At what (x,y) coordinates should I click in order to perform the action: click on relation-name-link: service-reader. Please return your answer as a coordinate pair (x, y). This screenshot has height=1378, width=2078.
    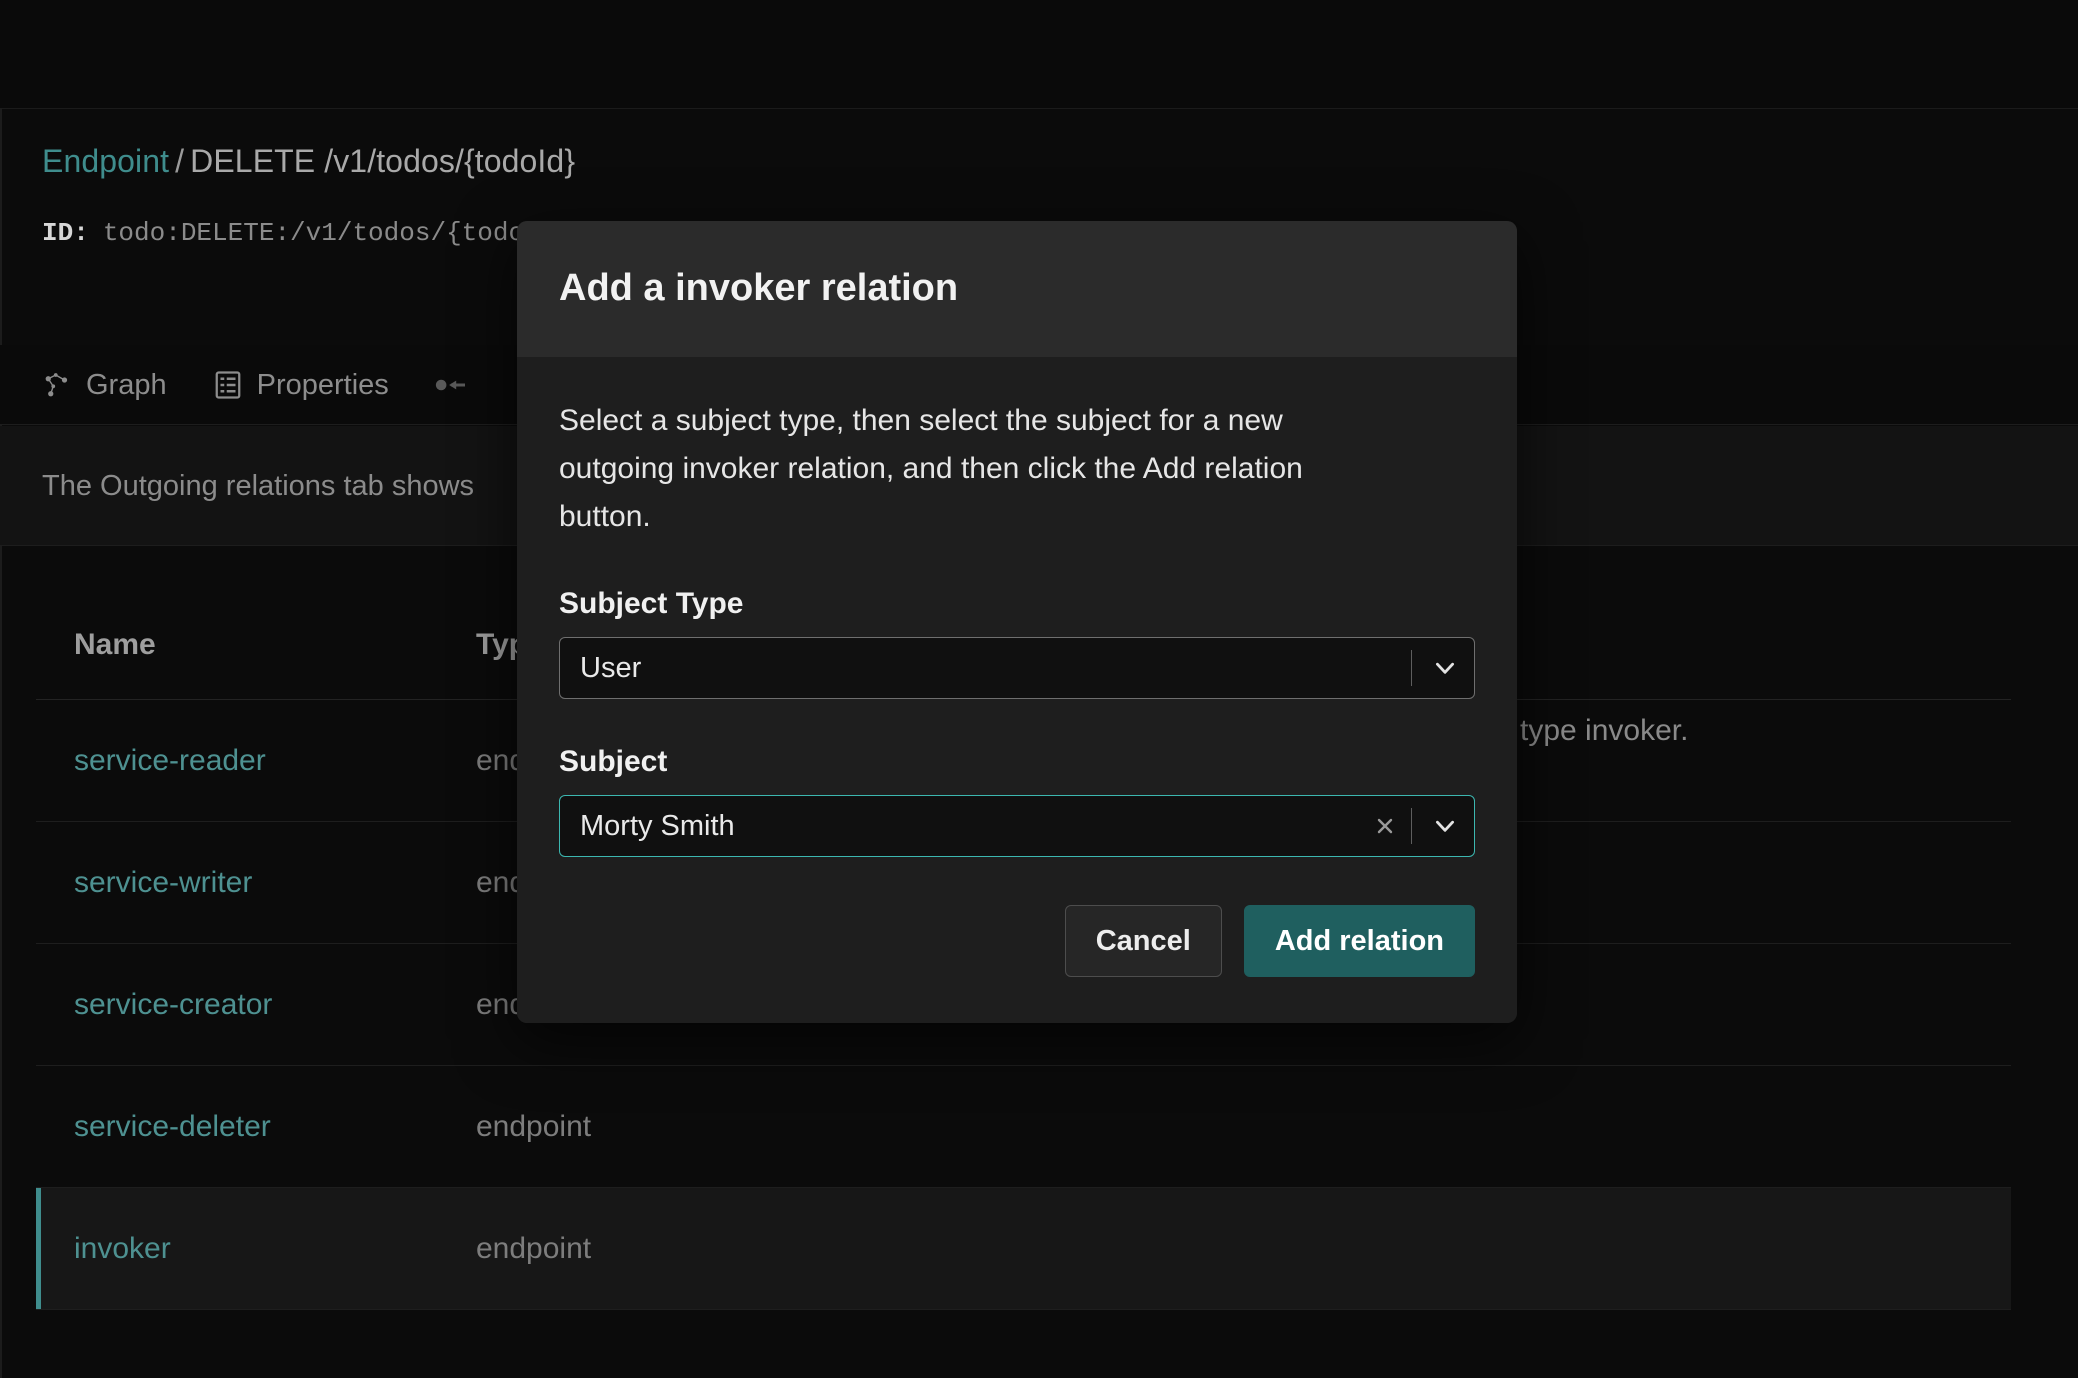
    Looking at the image, I should click on (256, 761).